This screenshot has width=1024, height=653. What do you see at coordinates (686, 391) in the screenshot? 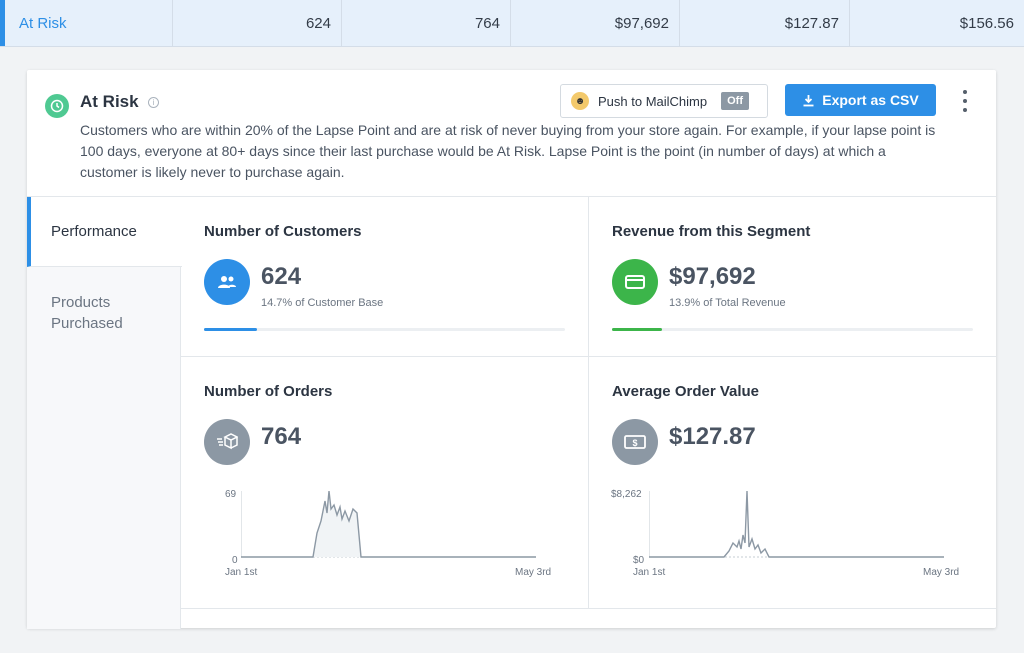
I see `aov-title: Average Order Value` at bounding box center [686, 391].